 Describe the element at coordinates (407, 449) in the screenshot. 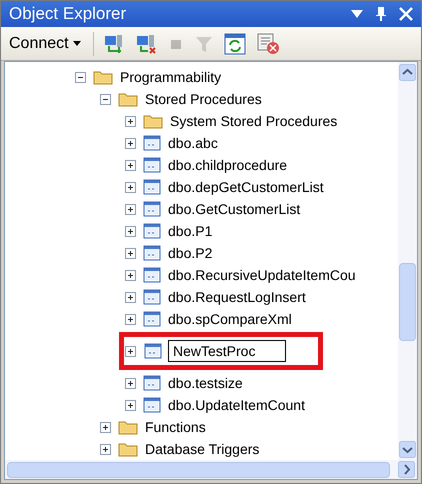

I see `scroll-down-icon` at that location.